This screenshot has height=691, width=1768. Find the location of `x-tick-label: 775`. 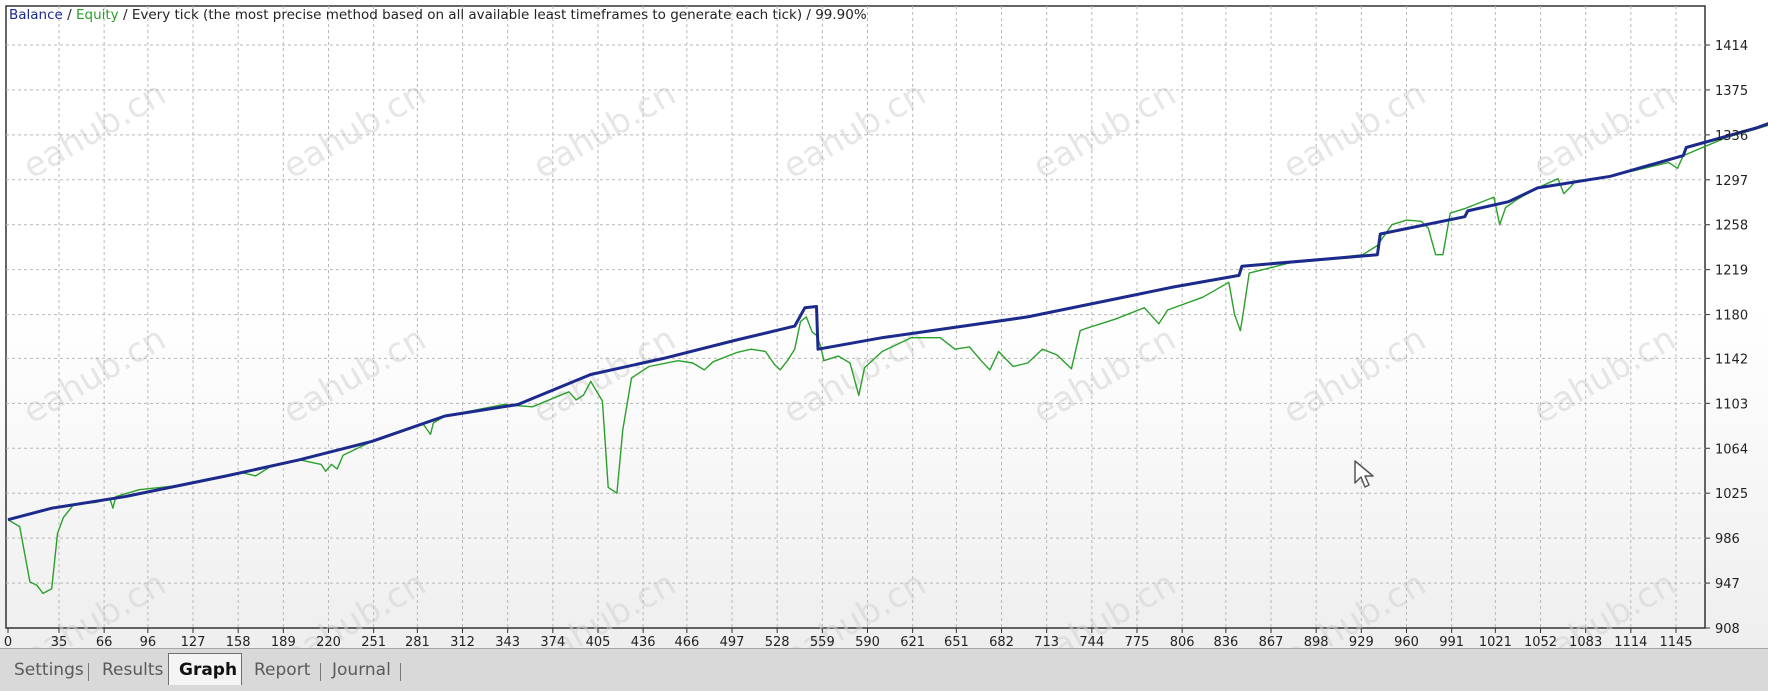

x-tick-label: 775 is located at coordinates (1137, 641).